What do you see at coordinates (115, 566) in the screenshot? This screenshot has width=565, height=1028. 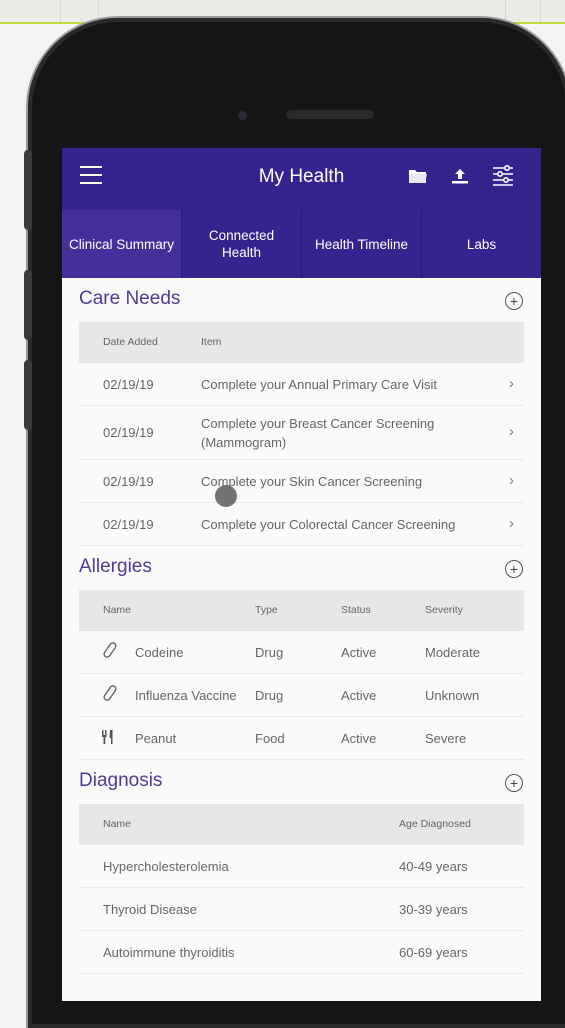 I see `section-title: Allergies` at bounding box center [115, 566].